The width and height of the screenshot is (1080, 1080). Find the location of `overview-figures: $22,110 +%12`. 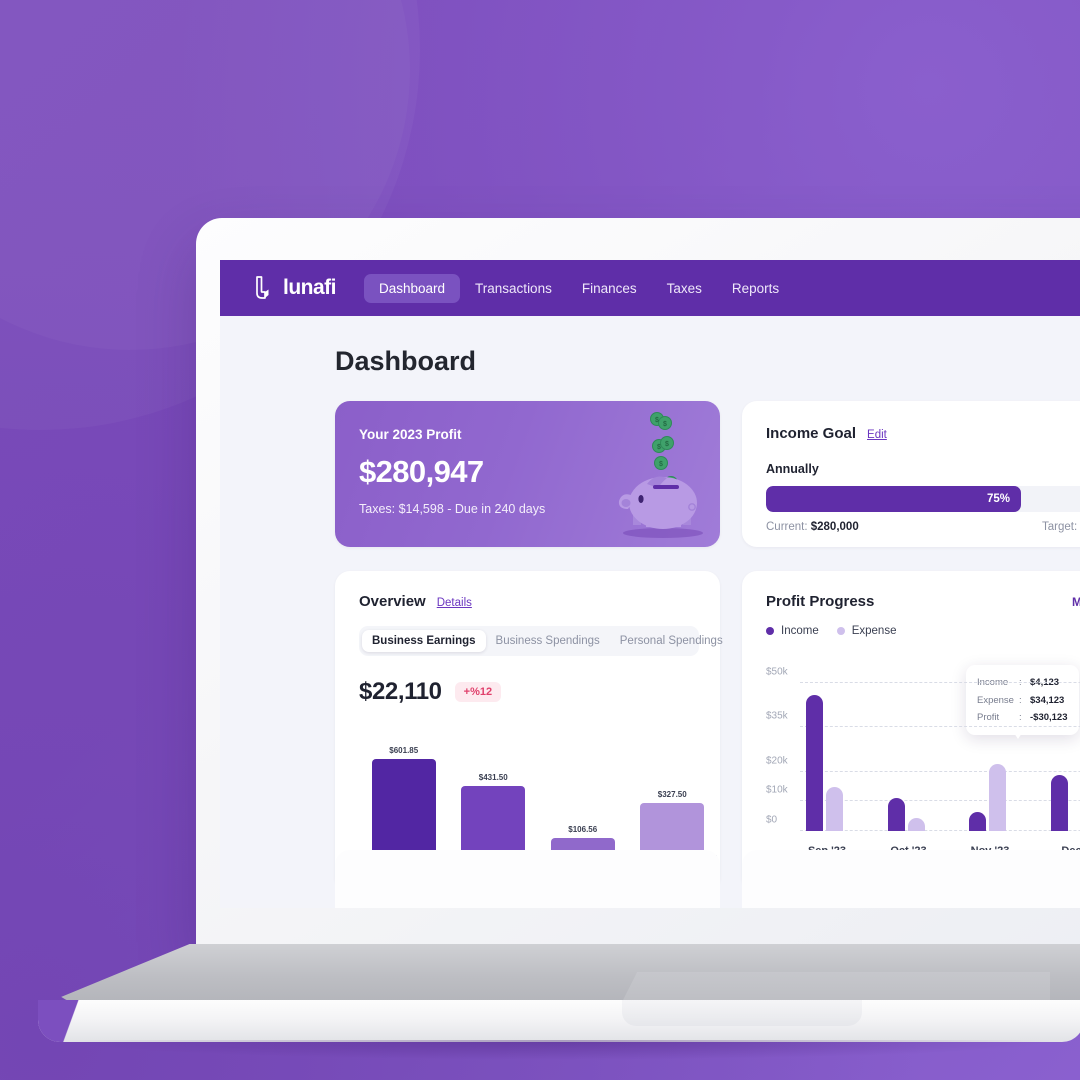

overview-figures: $22,110 +%12 is located at coordinates (539, 692).